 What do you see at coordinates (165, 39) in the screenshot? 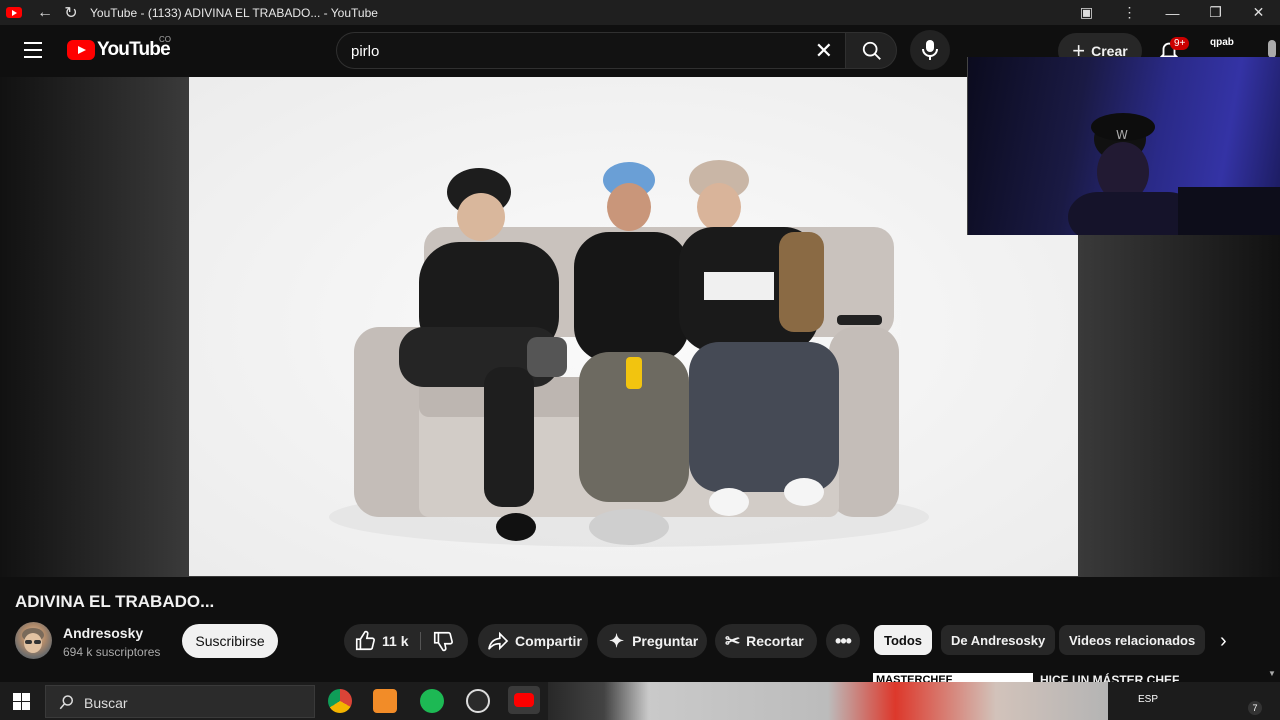
I see `region-code: CO` at bounding box center [165, 39].